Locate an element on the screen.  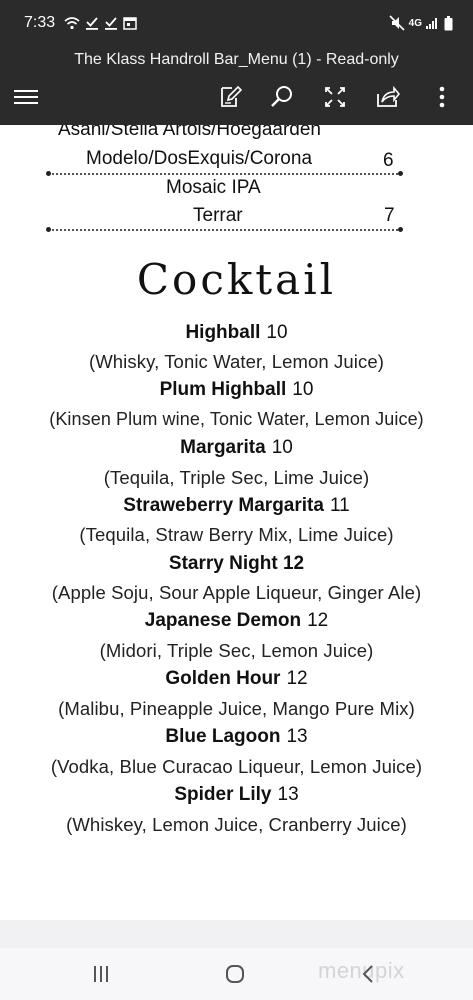
cocktail-title: Golden Hour 12 is located at coordinates (236, 679).